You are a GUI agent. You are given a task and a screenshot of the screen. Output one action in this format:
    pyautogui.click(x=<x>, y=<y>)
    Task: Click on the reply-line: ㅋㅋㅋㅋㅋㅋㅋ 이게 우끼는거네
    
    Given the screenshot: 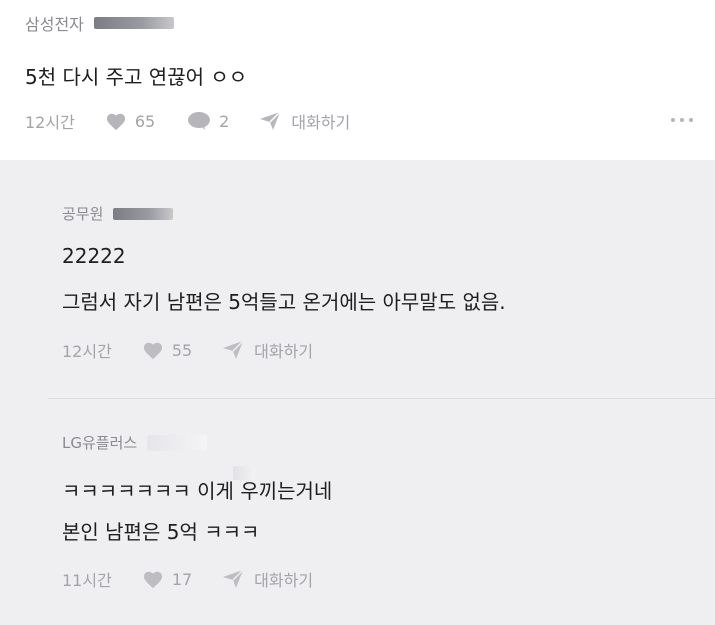 What is the action you would take?
    pyautogui.click(x=197, y=491)
    